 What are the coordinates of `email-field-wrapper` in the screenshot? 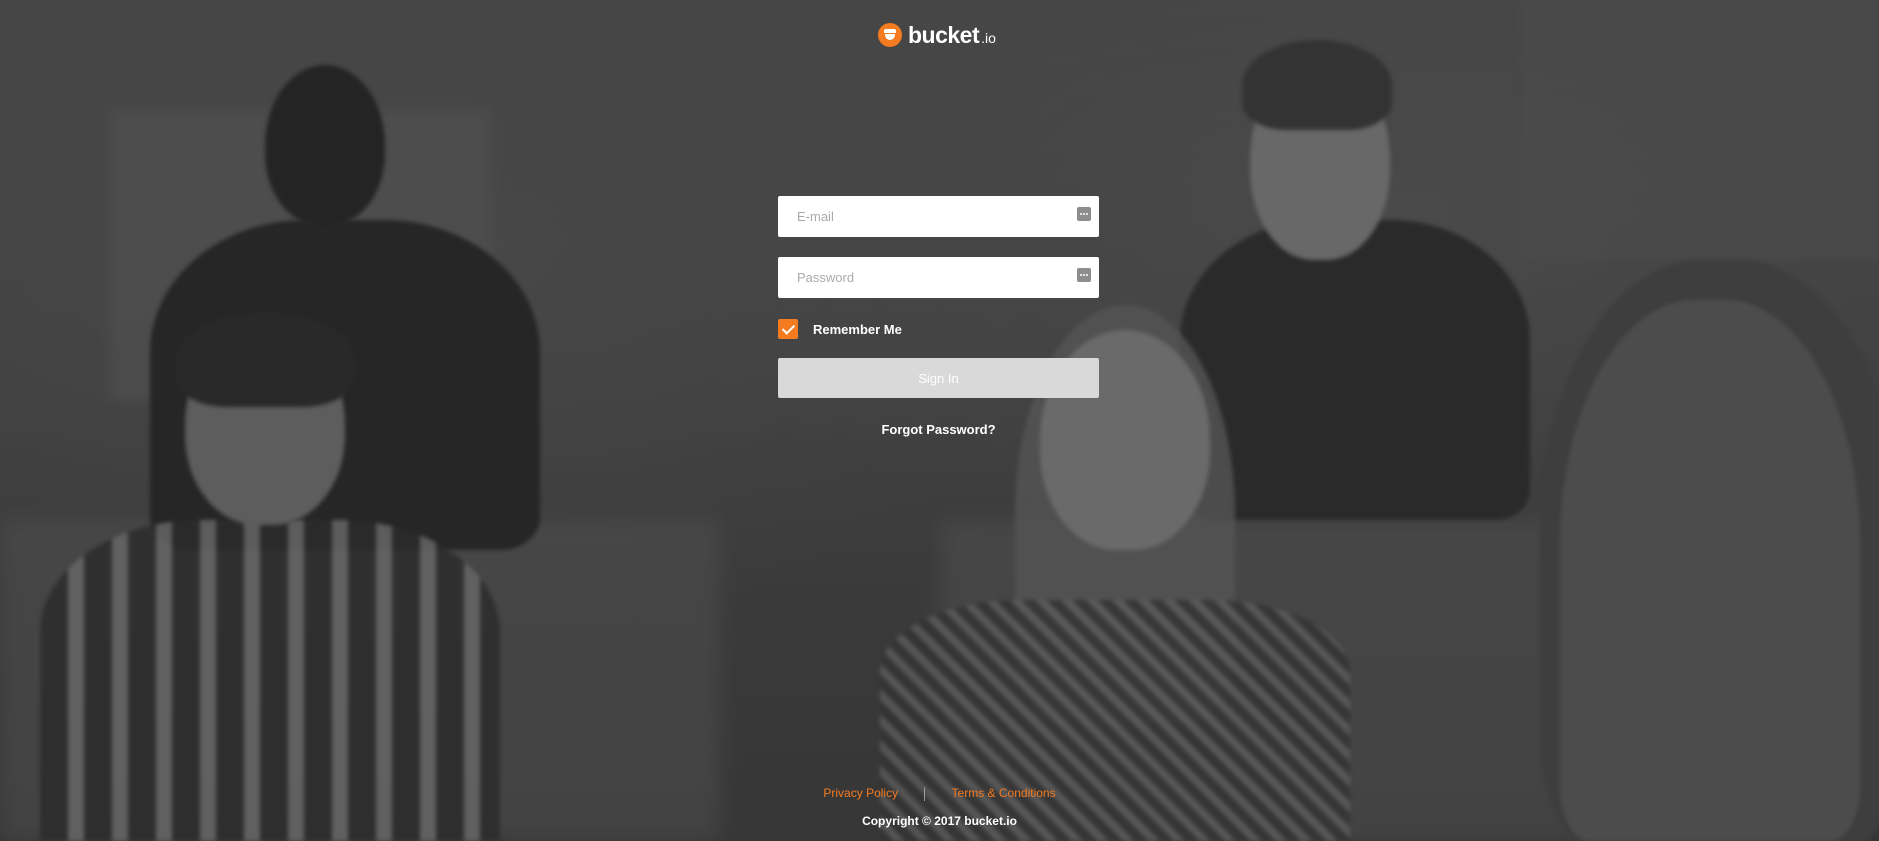 It's located at (938, 216).